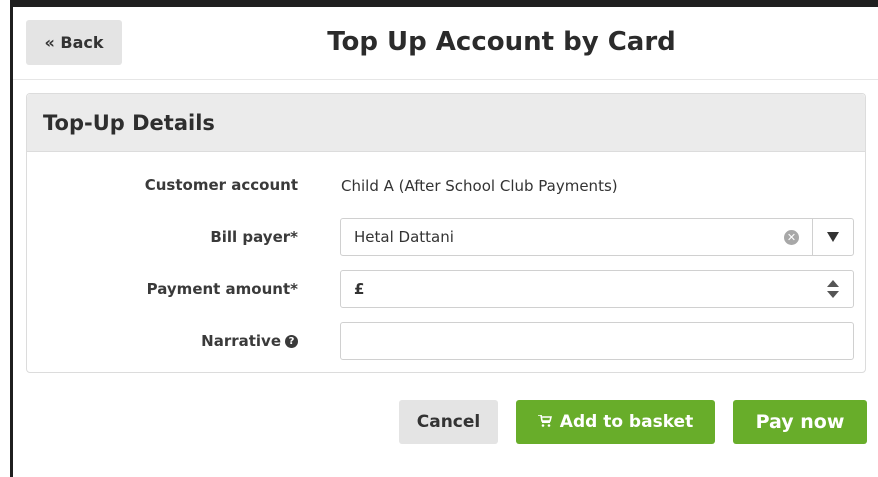  What do you see at coordinates (479, 186) in the screenshot?
I see `customer-account-value: Child A (After School Club Payments)` at bounding box center [479, 186].